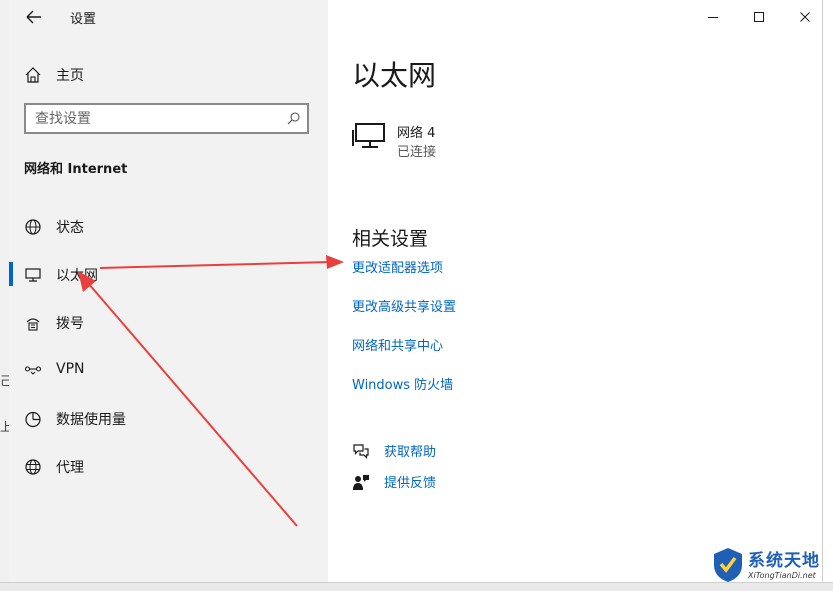 The height and width of the screenshot is (591, 833). What do you see at coordinates (397, 344) in the screenshot?
I see `network-sharing-center-link: 网络和共享中心` at bounding box center [397, 344].